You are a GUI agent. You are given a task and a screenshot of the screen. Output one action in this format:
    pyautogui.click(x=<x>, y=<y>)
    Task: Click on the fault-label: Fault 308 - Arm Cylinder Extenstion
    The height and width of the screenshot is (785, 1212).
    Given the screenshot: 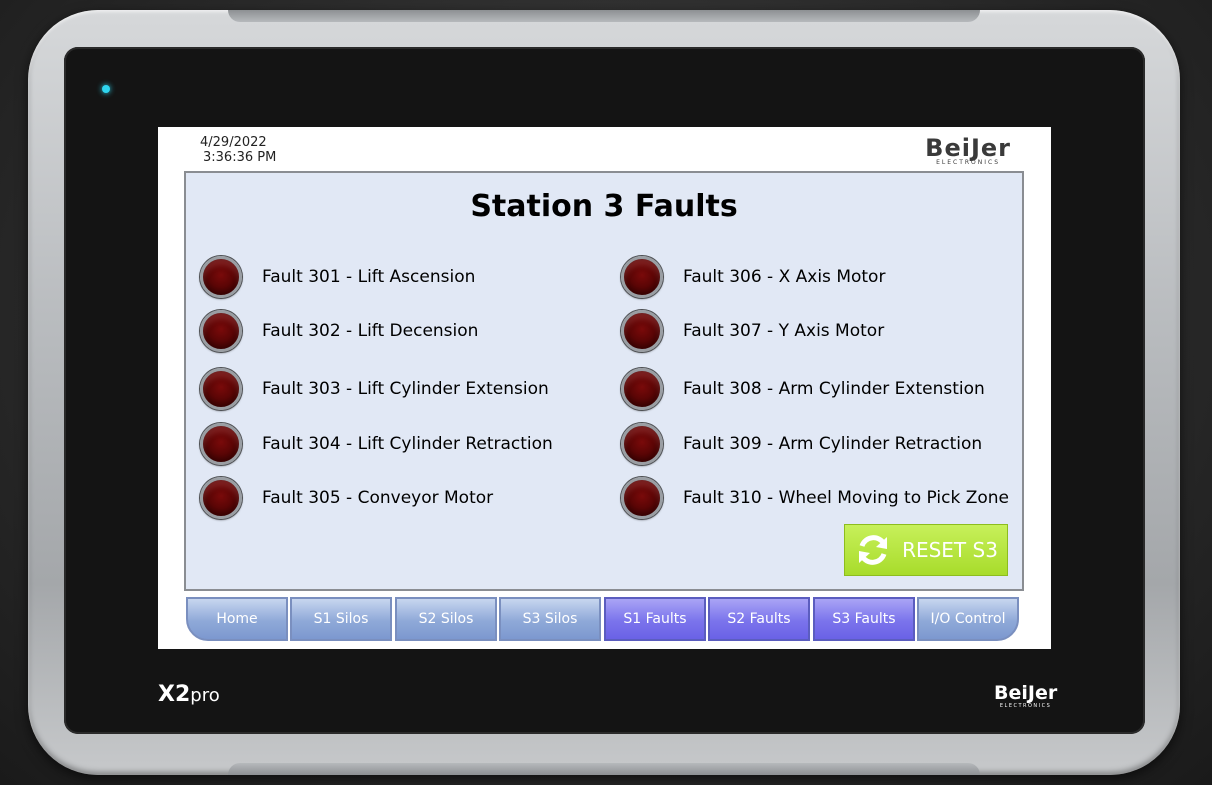 What is the action you would take?
    pyautogui.click(x=834, y=389)
    